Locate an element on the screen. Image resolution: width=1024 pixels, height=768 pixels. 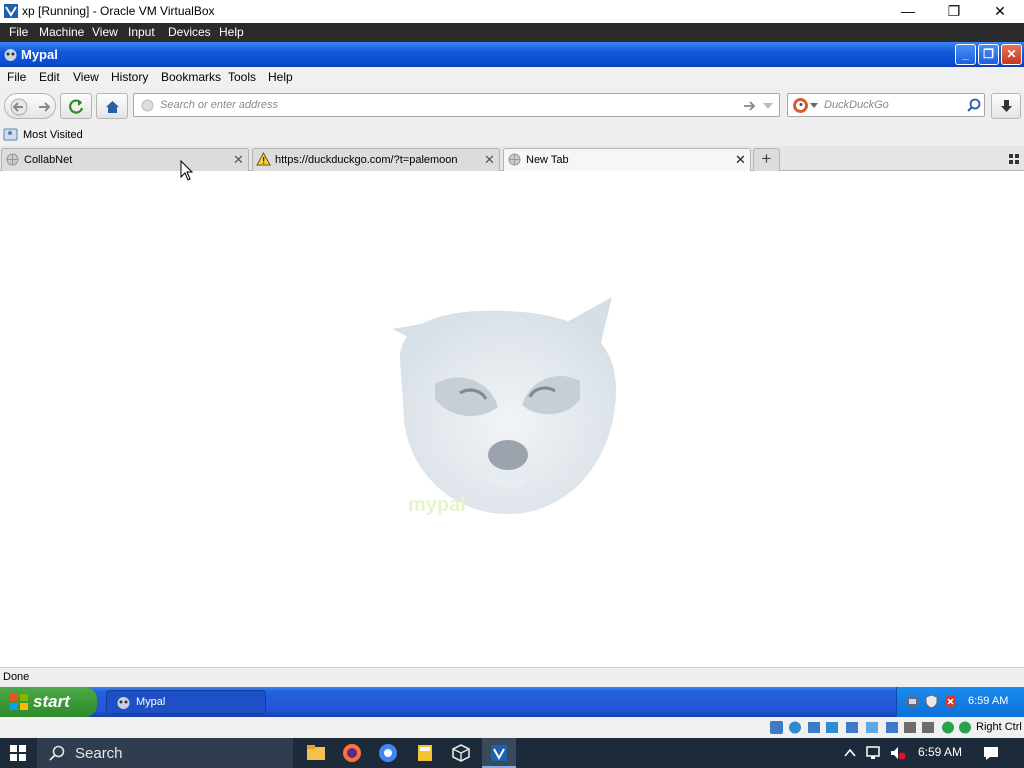
status-text: Done is located at coordinates (16, 677).